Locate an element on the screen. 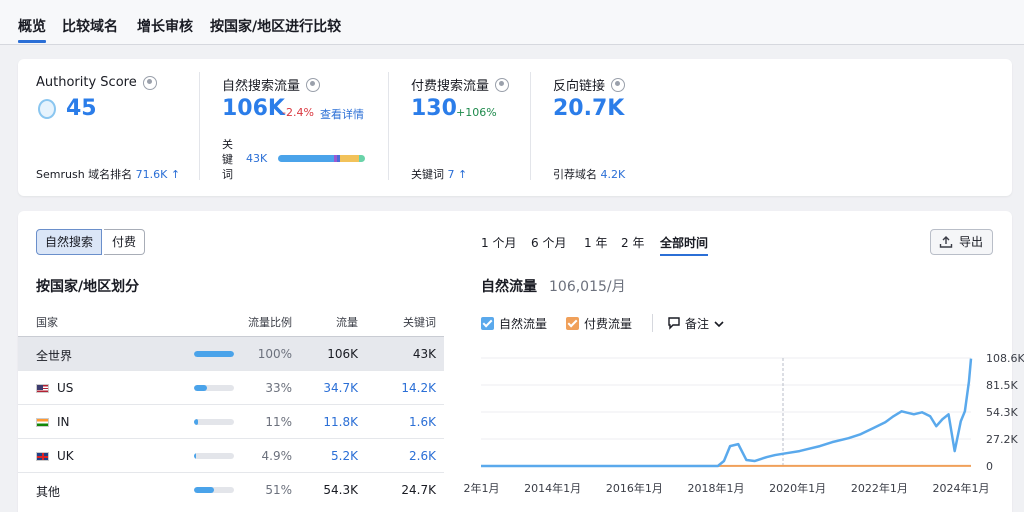  traffic-value: 54.3K is located at coordinates (340, 490).